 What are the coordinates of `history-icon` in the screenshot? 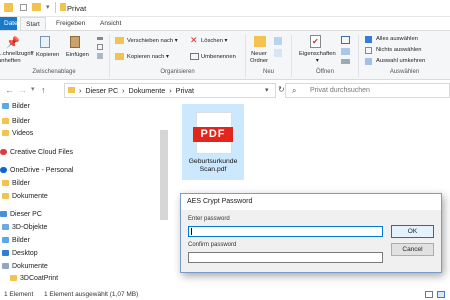 It's located at (345, 61).